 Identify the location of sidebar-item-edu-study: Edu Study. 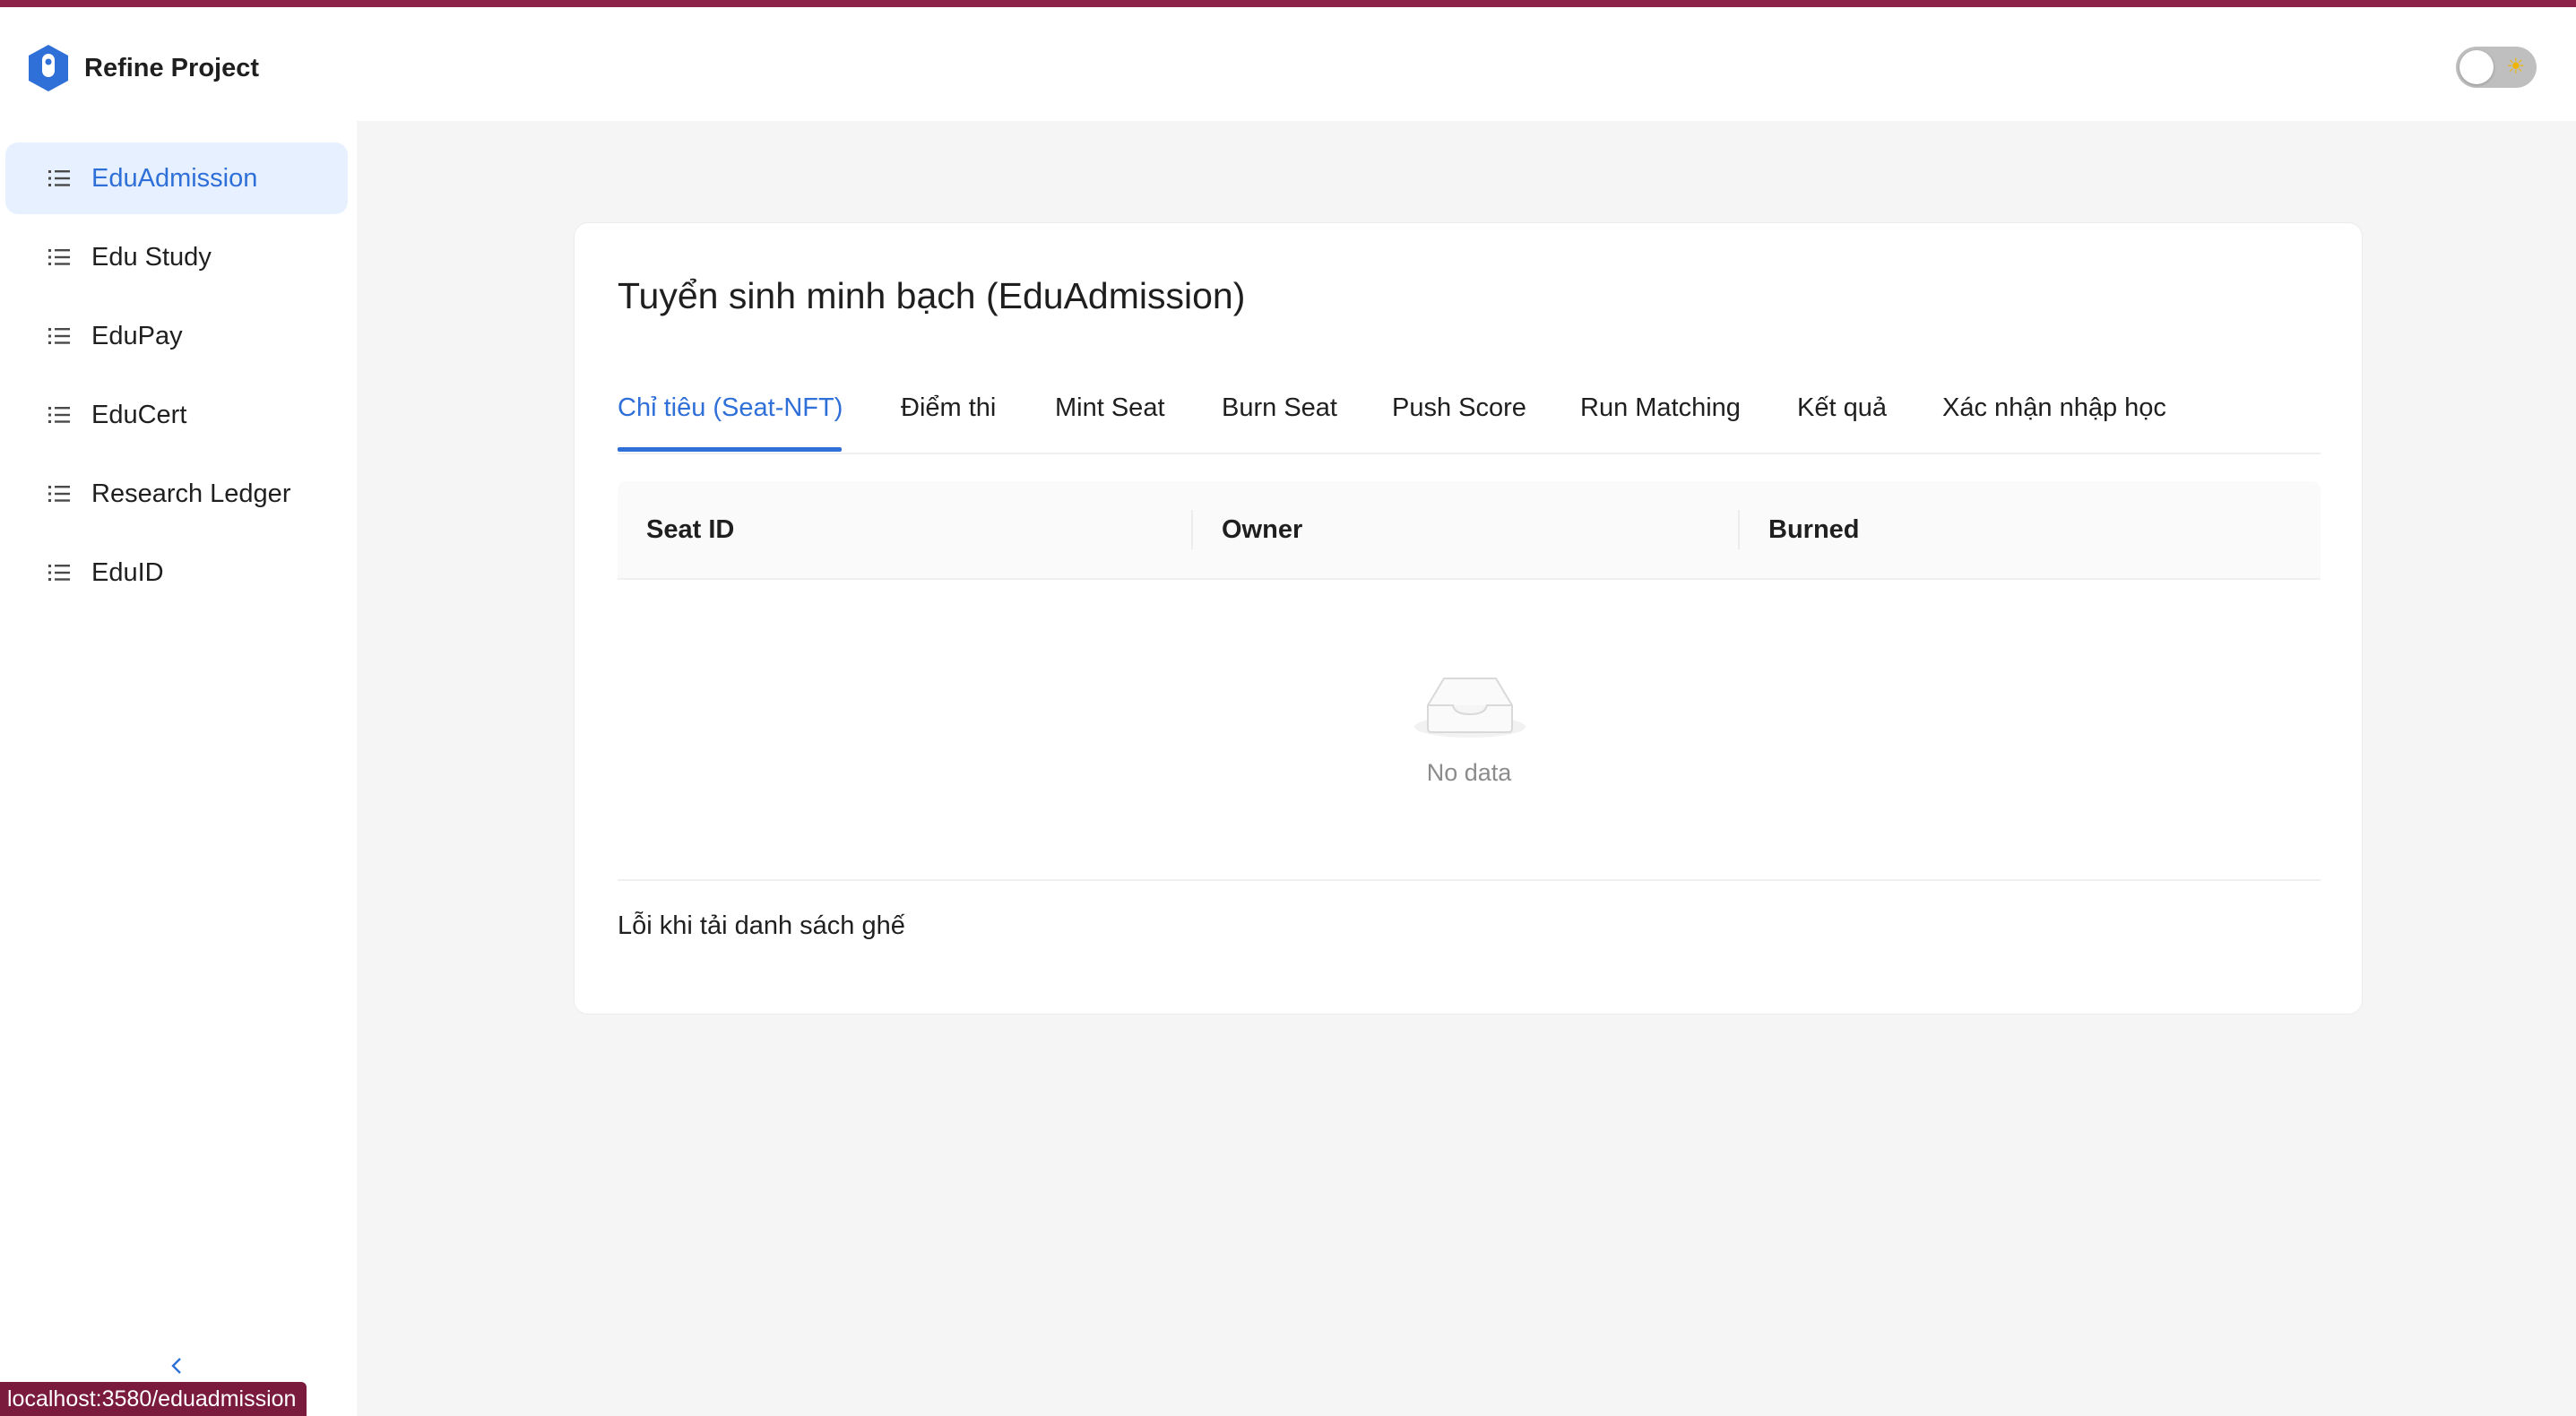
(176, 257).